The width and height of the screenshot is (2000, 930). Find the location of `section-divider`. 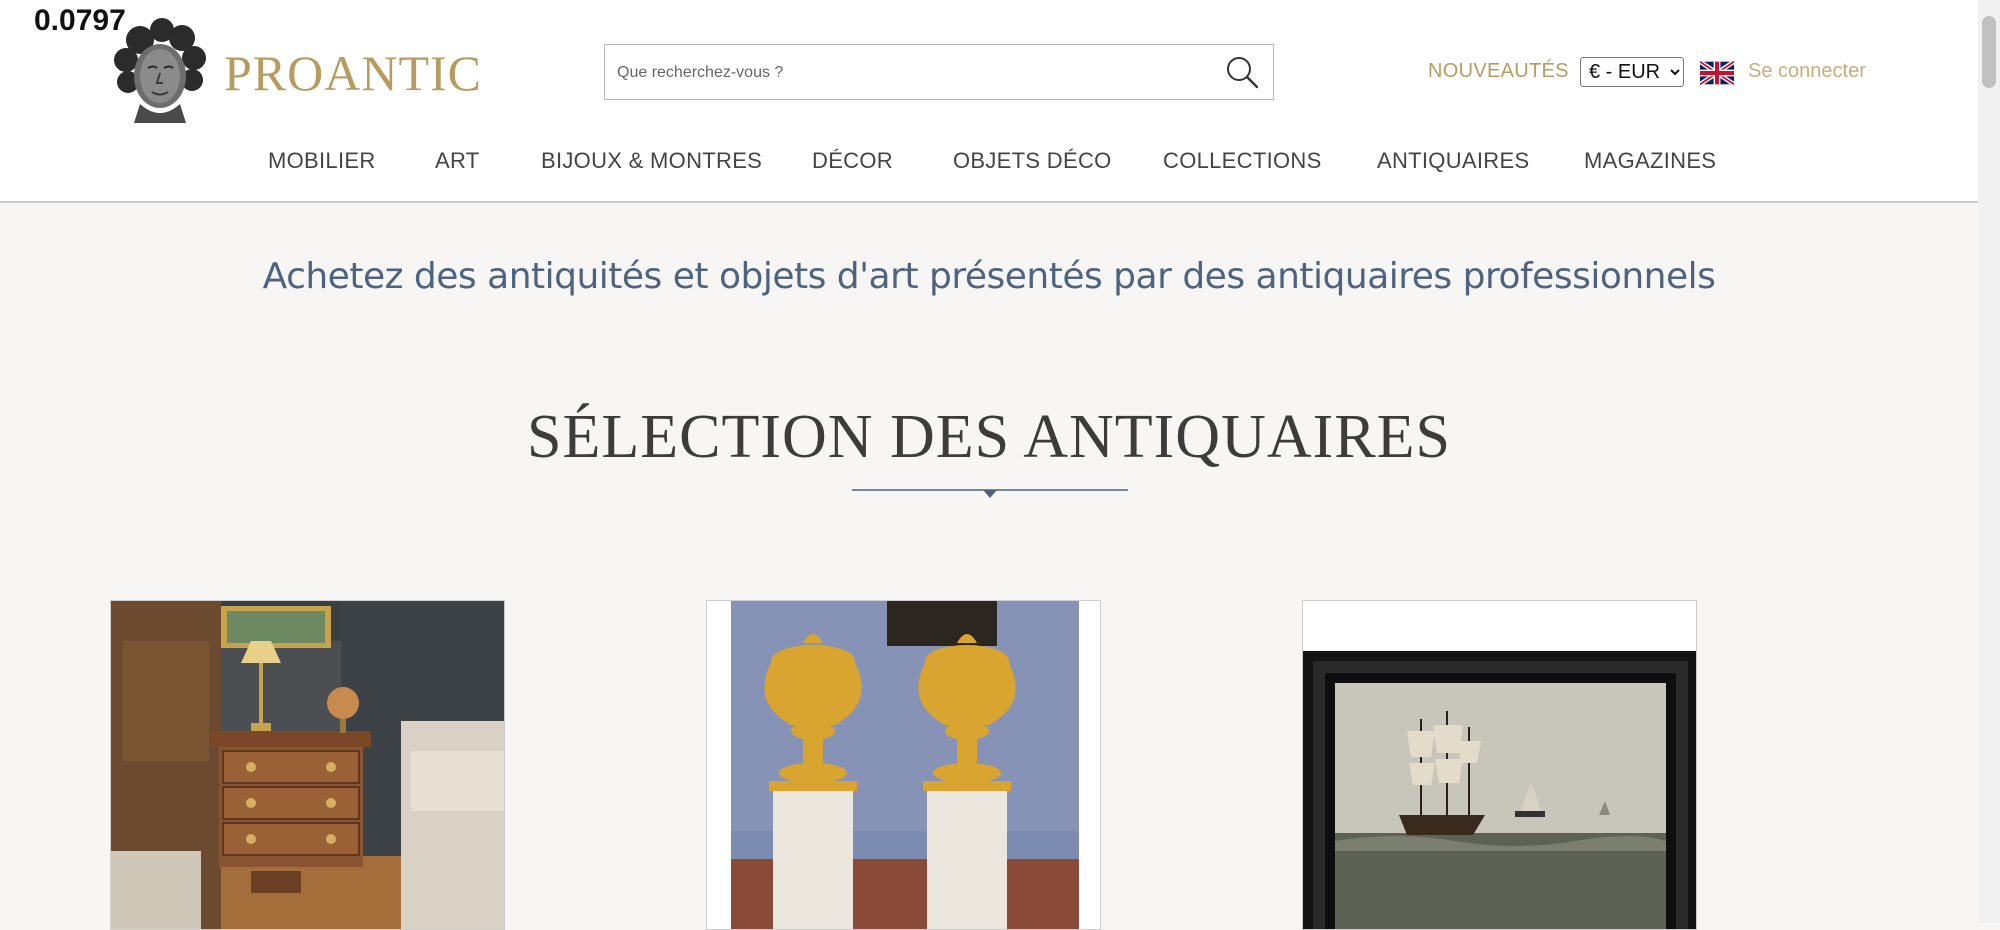

section-divider is located at coordinates (990, 493).